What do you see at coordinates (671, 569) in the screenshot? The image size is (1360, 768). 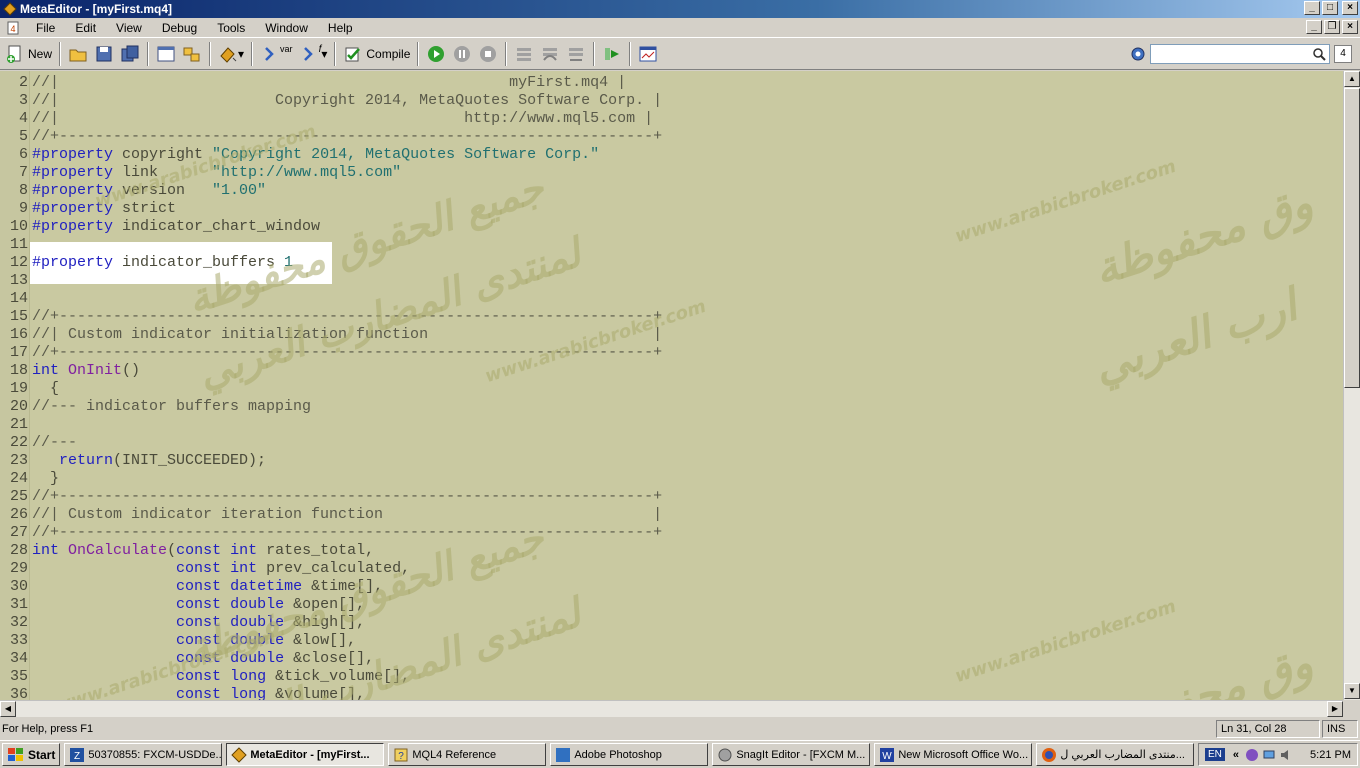 I see `code-line: 29 const int prev_calculated,` at bounding box center [671, 569].